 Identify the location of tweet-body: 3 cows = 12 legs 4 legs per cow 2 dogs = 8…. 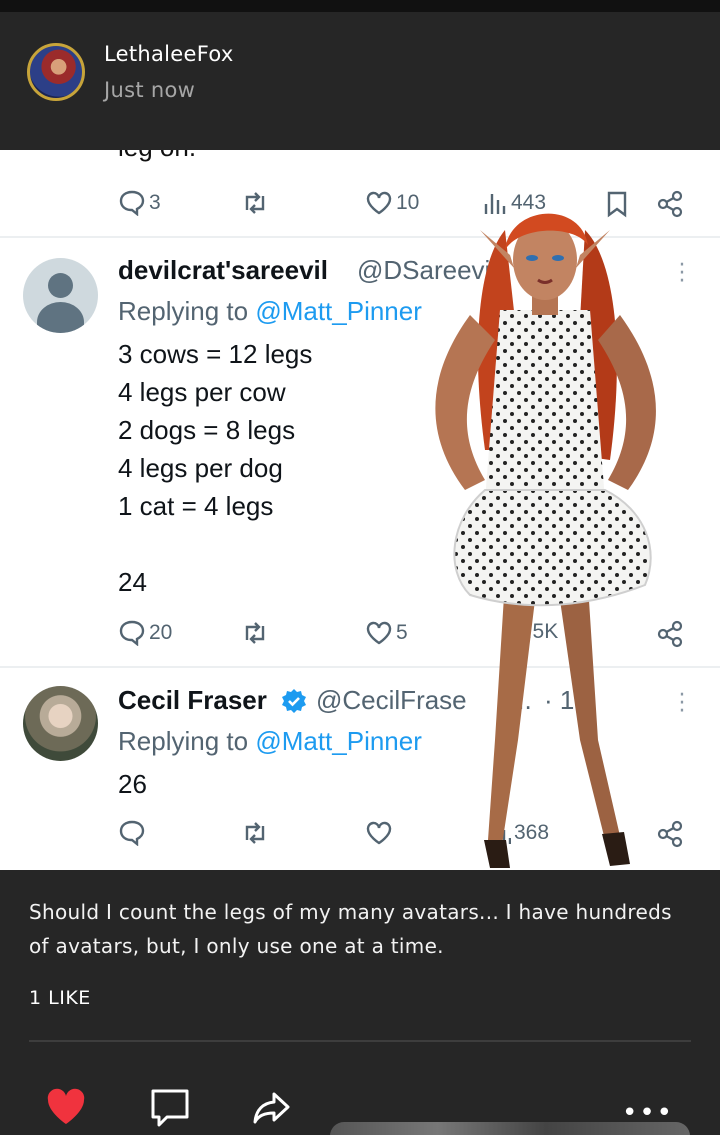
(215, 430).